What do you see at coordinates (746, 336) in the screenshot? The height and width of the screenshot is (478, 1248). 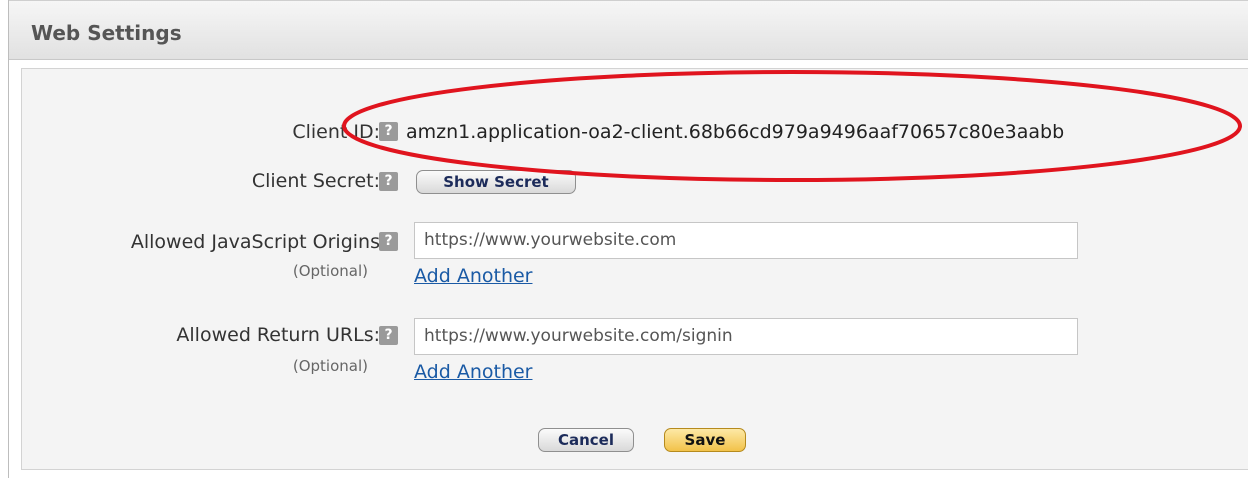 I see `return-urls-input: https://www.yourwebsite.com/signin` at bounding box center [746, 336].